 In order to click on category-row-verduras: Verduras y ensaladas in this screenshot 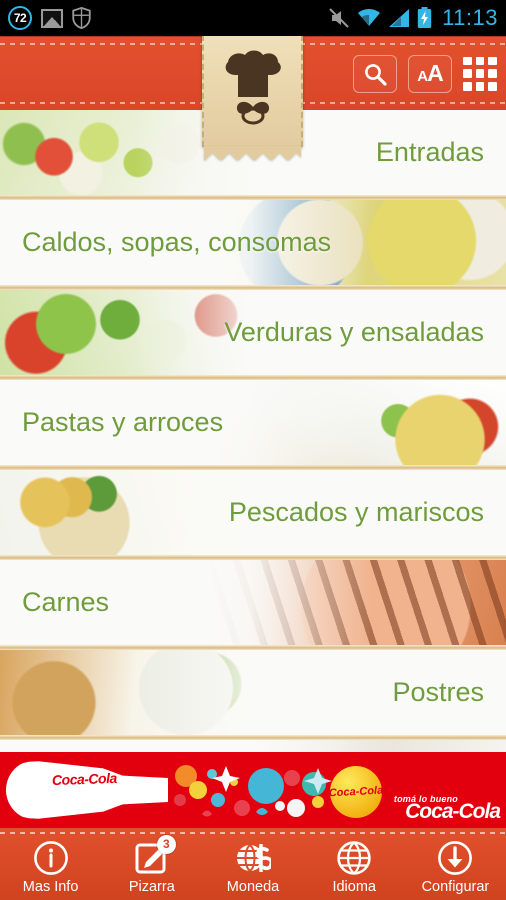, I will do `click(253, 335)`.